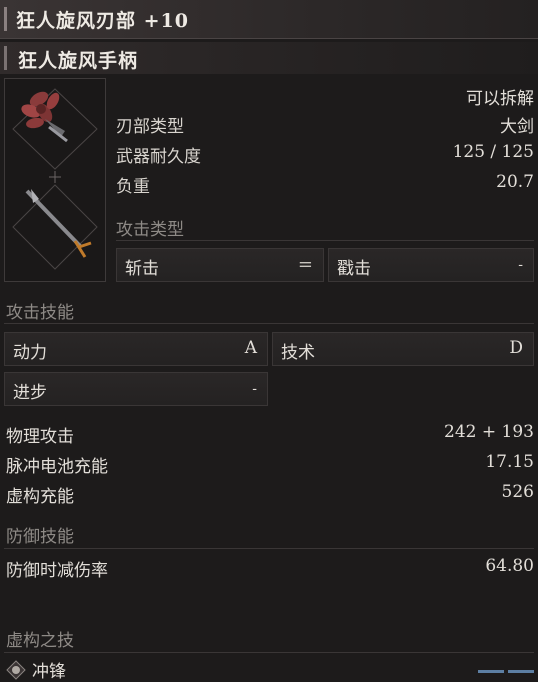 Image resolution: width=538 pixels, height=682 pixels. Describe the element at coordinates (250, 348) in the screenshot. I see `skill-grade-motivity: A` at that location.